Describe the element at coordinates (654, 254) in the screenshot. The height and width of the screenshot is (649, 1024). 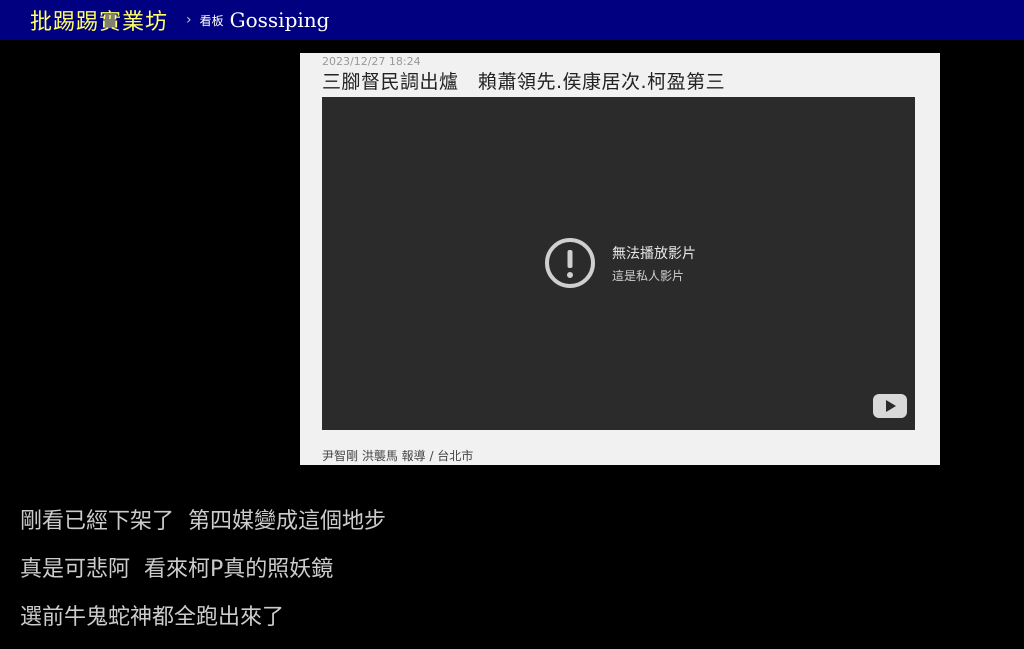
I see `video-error-title: 無法播放影片` at that location.